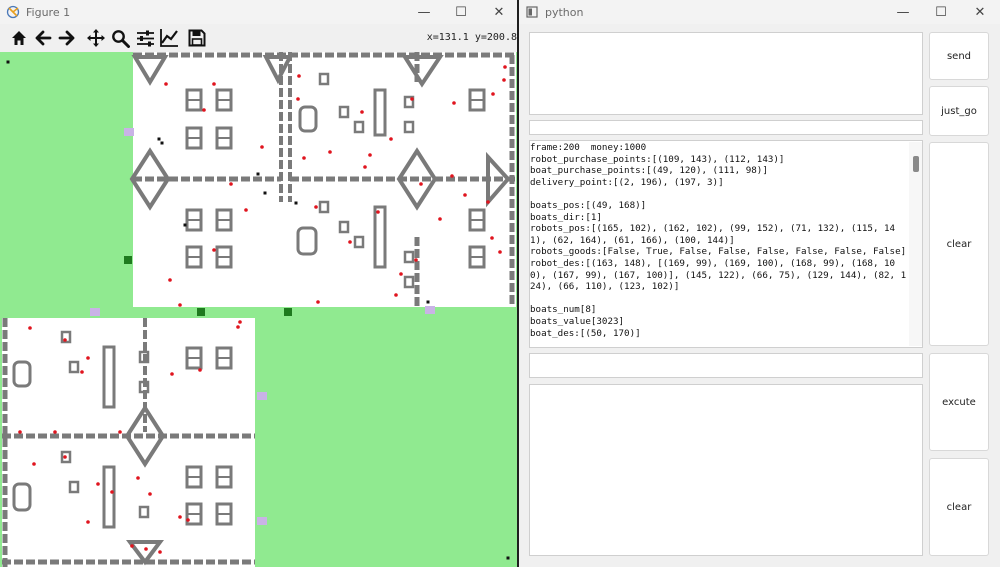  I want to click on edit-axis-icon, so click(169, 38).